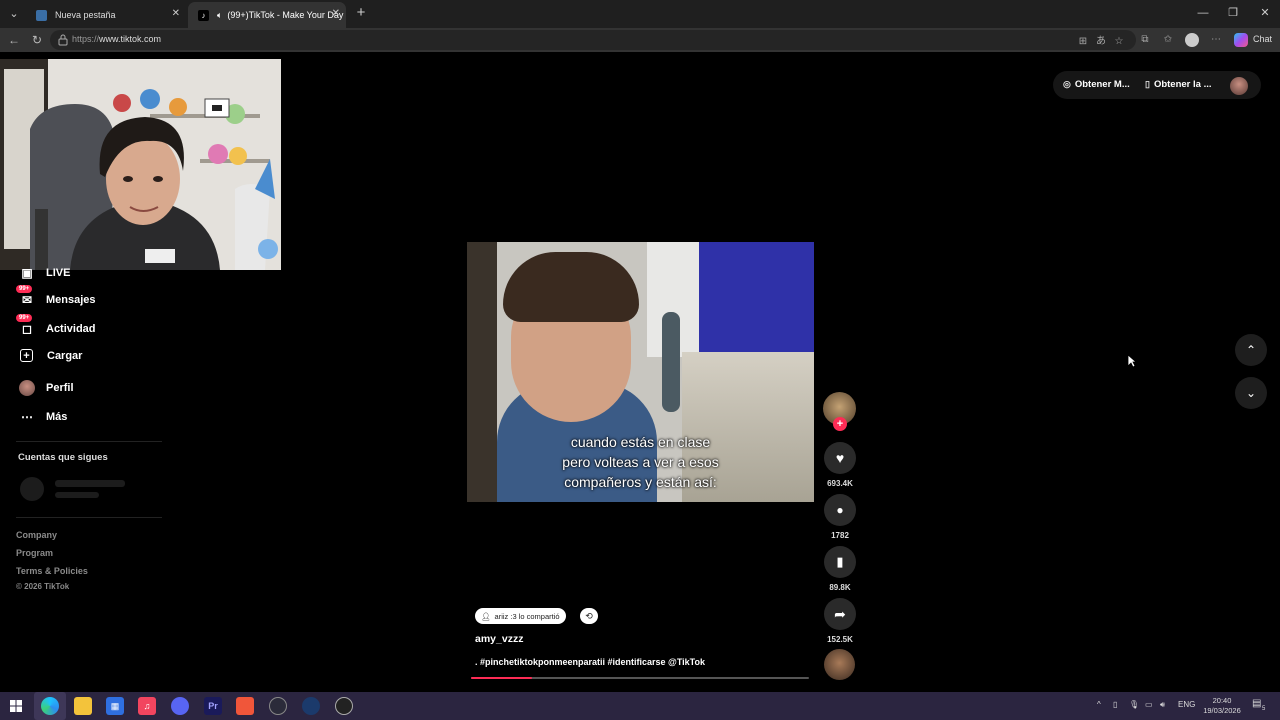 The width and height of the screenshot is (1280, 720). What do you see at coordinates (27, 417) in the screenshot?
I see `more-icon: ⋯` at bounding box center [27, 417].